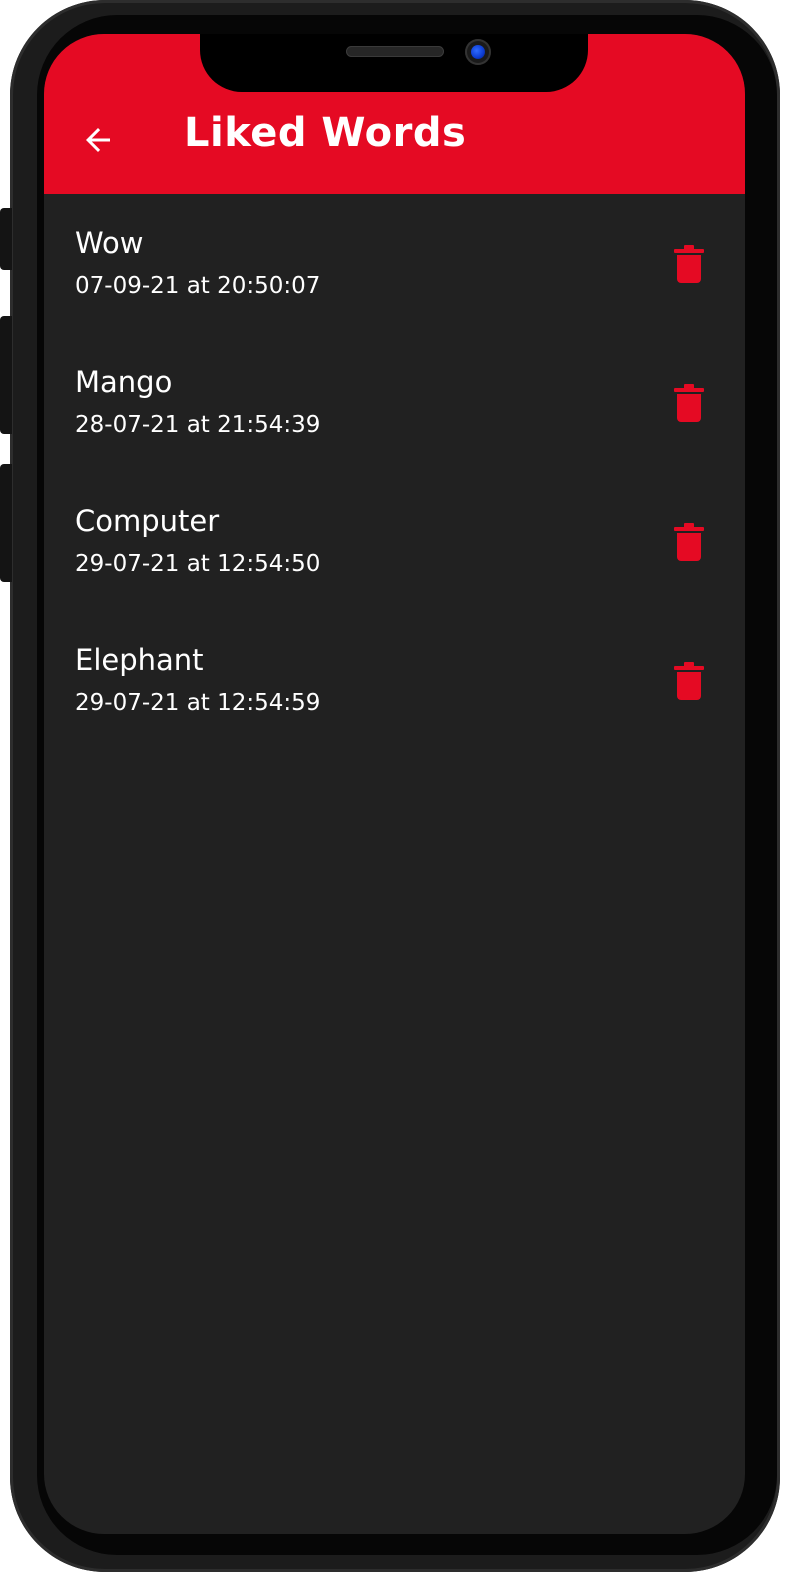 The image size is (785, 1580). What do you see at coordinates (139, 660) in the screenshot?
I see `word-label: Elephant` at bounding box center [139, 660].